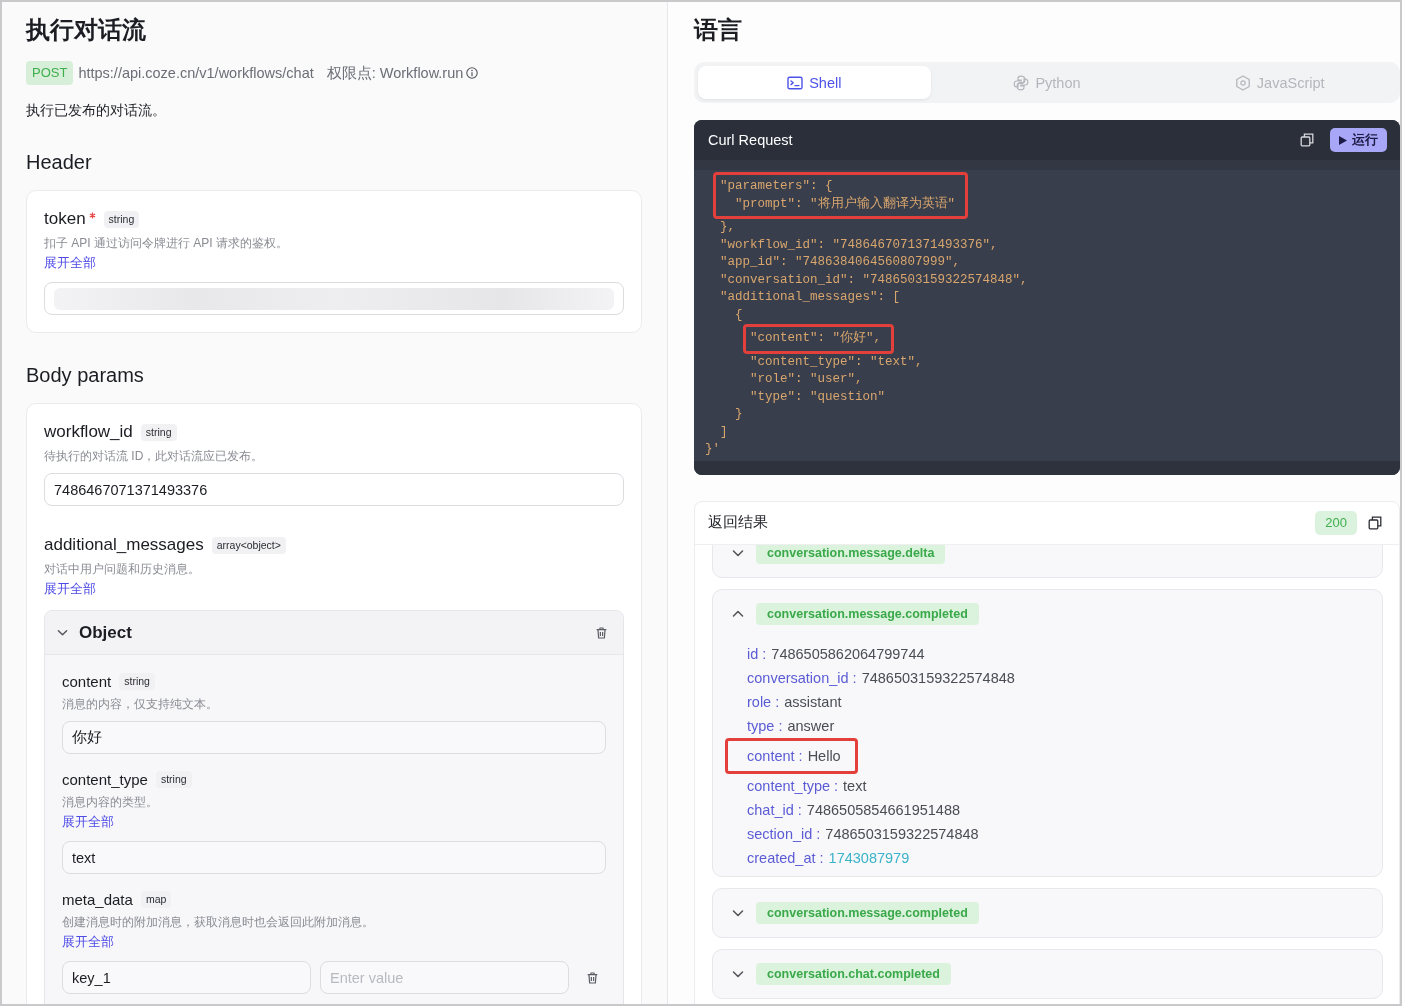  Describe the element at coordinates (775, 755) in the screenshot. I see `field-key: content :` at that location.